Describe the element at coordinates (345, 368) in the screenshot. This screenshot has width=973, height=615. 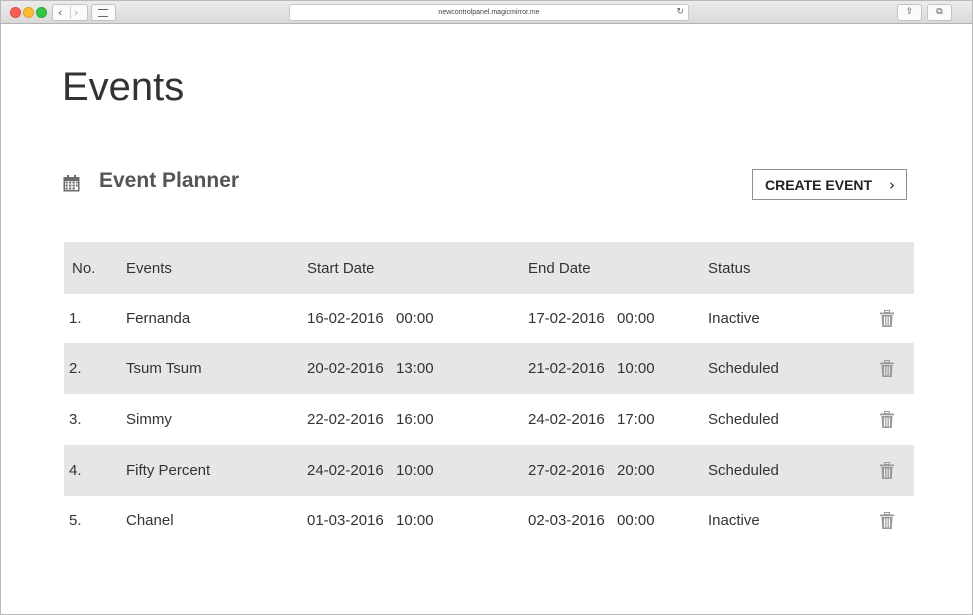
I see `start-date: 20-02-2016` at that location.